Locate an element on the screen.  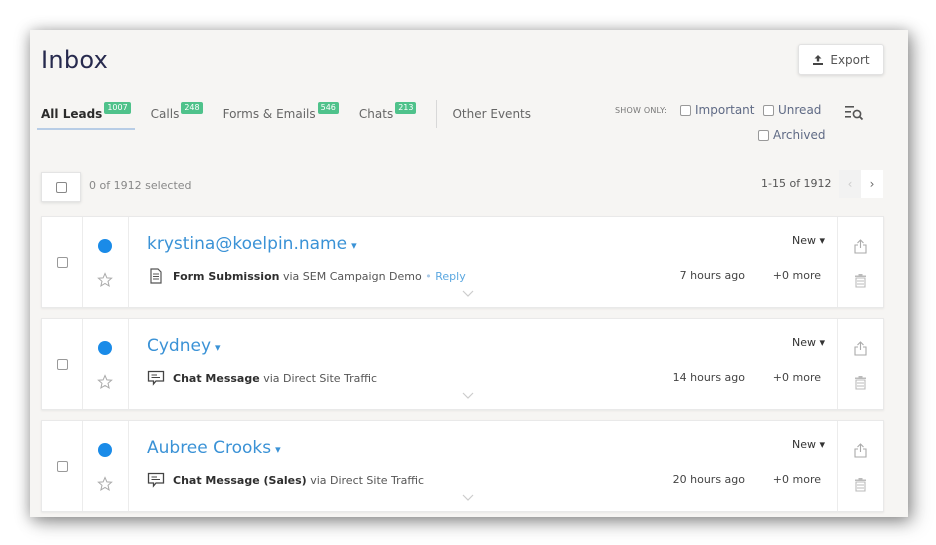
tab-all-leads: All Leads 1007 is located at coordinates (86, 115).